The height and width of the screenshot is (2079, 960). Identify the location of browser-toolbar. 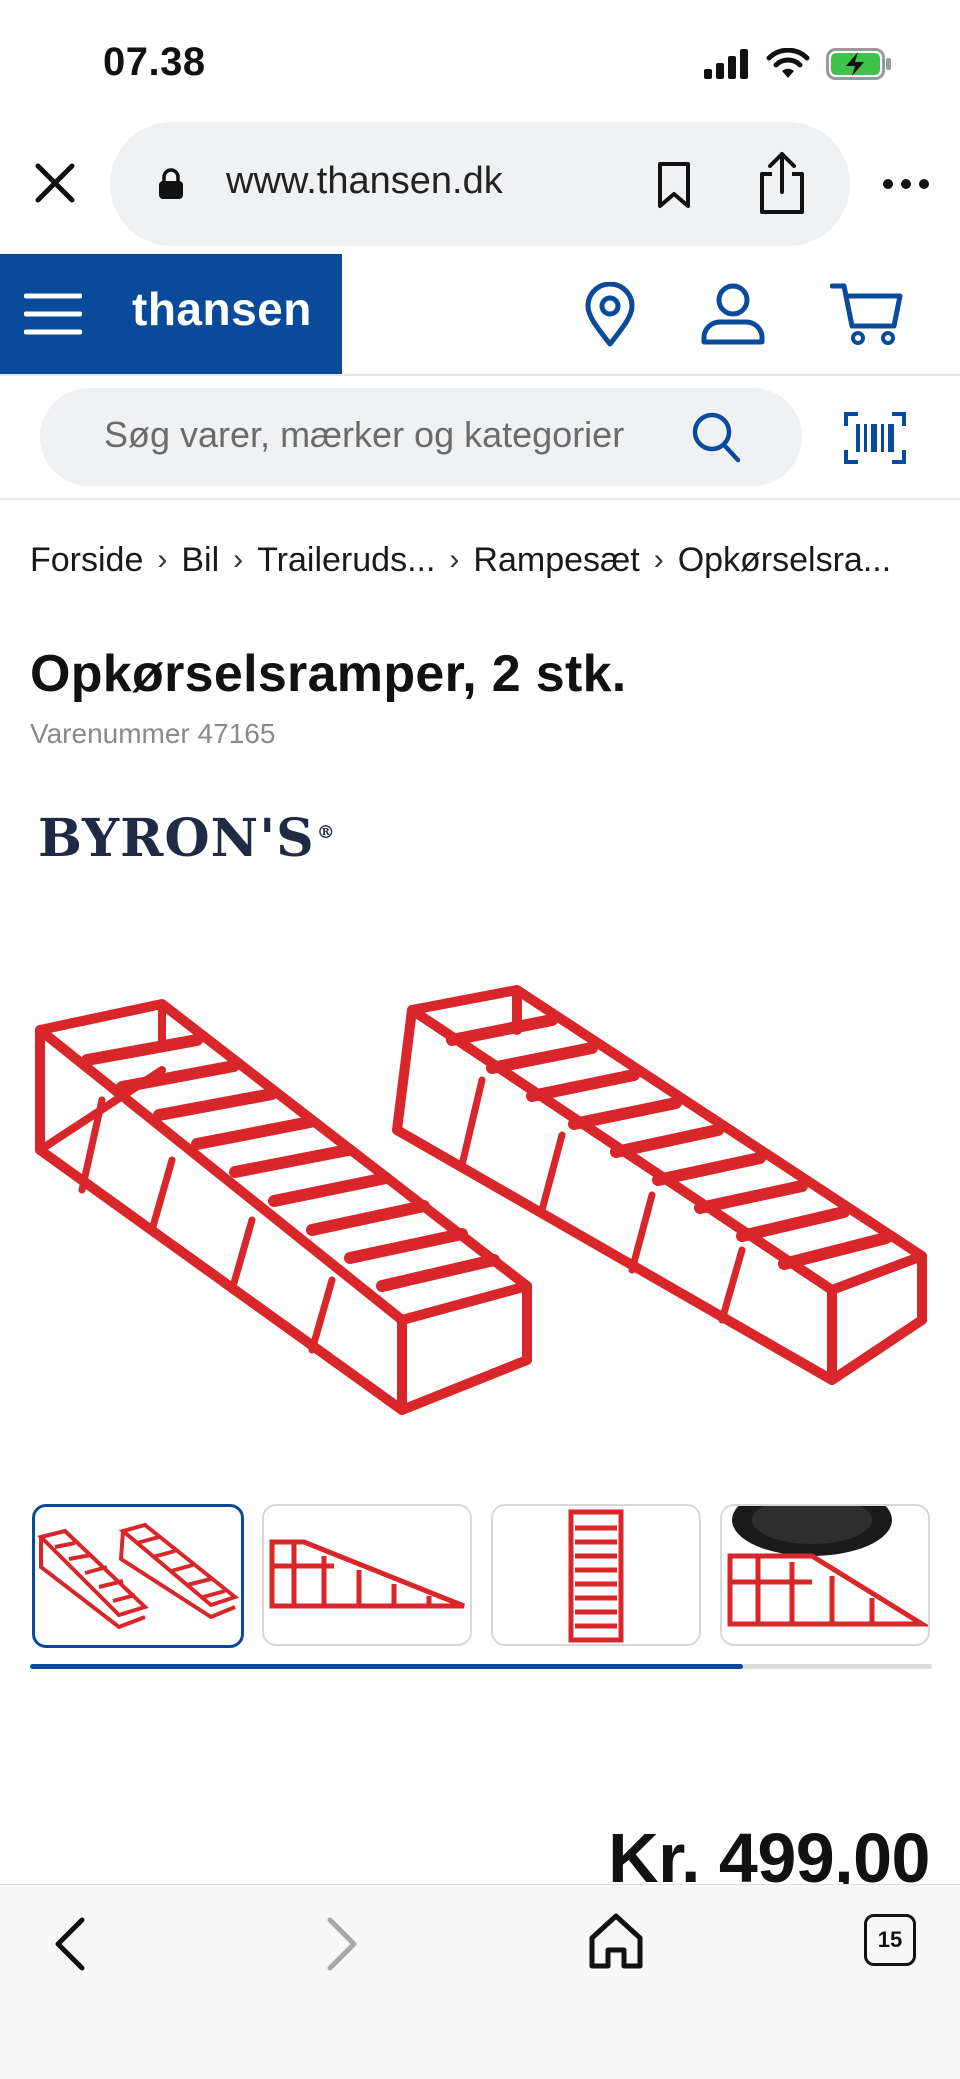
(480, 1981).